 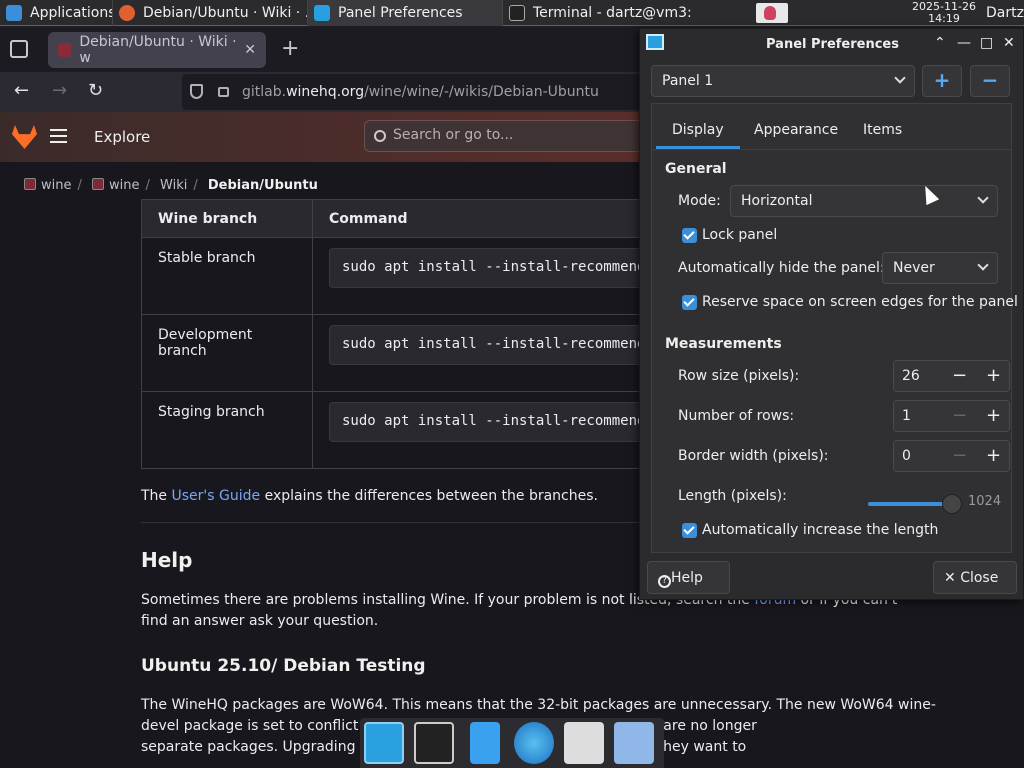 What do you see at coordinates (783, 81) in the screenshot?
I see `panel-select: Panel 1` at bounding box center [783, 81].